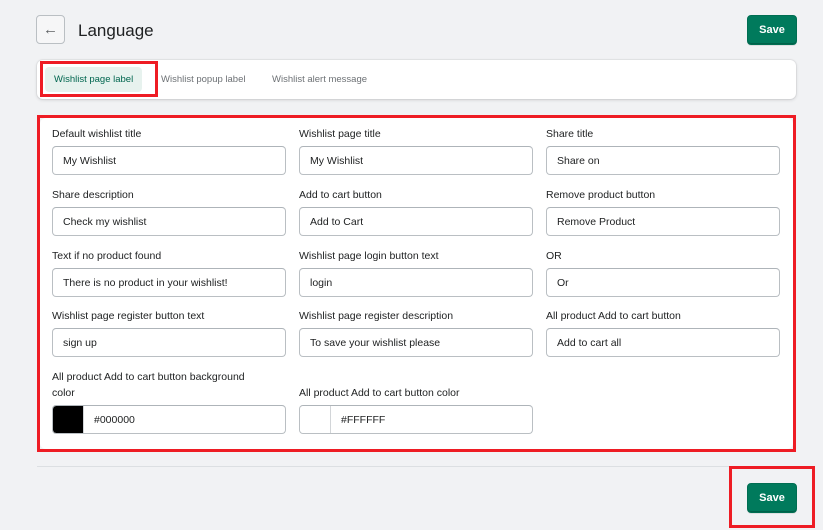  What do you see at coordinates (315, 419) in the screenshot?
I see `color-swatch-white` at bounding box center [315, 419].